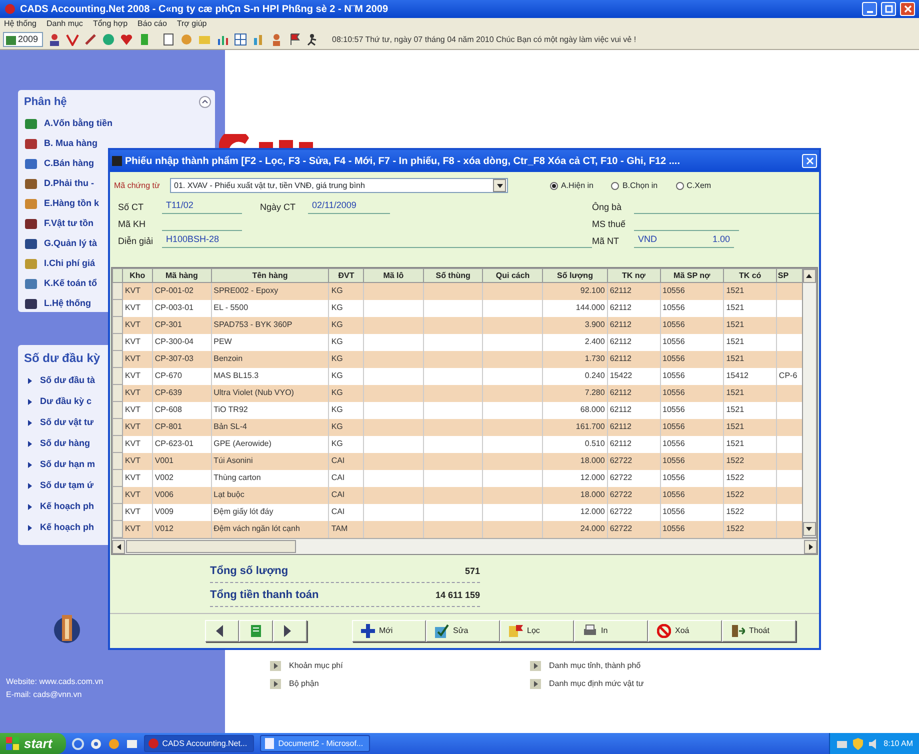 Image resolution: width=919 pixels, height=754 pixels. Describe the element at coordinates (182, 495) in the screenshot. I see `table-cell: V006` at that location.